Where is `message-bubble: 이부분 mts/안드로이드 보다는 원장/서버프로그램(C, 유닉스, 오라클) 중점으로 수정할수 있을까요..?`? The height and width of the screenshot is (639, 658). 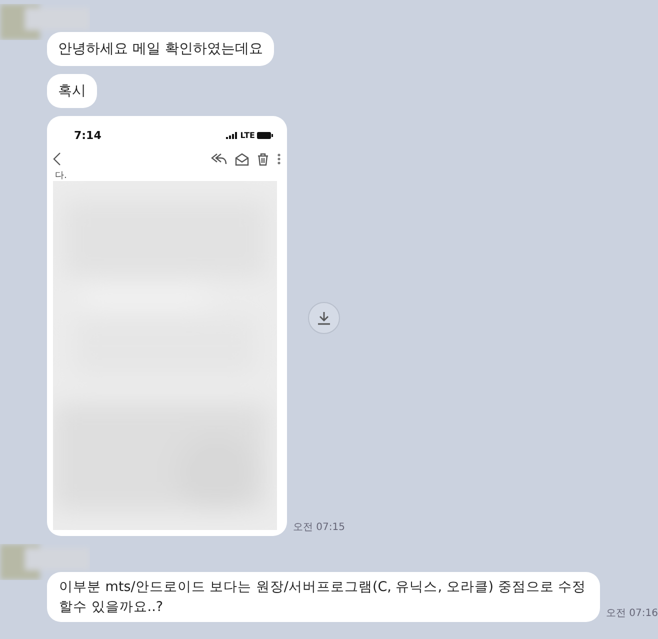 message-bubble: 이부분 mts/안드로이드 보다는 원장/서버프로그램(C, 유닉스, 오라클) 중점으로 수정할수 있을까요..? is located at coordinates (323, 597).